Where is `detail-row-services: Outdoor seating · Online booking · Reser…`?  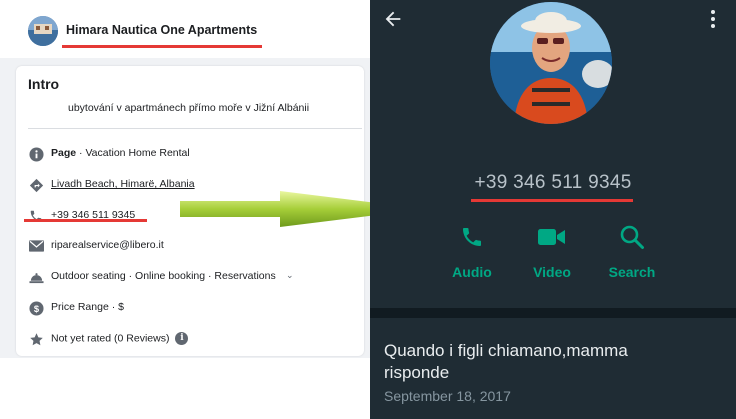
detail-row-services: Outdoor seating · Online booking · Reser… is located at coordinates (193, 277).